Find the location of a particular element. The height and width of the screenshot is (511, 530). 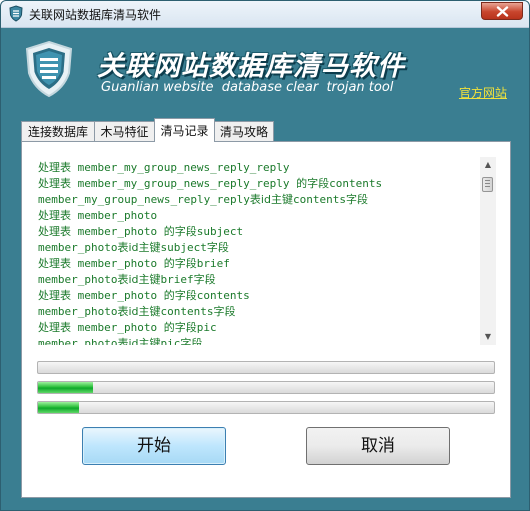

log-line-tail: pic is located at coordinates (206, 327).